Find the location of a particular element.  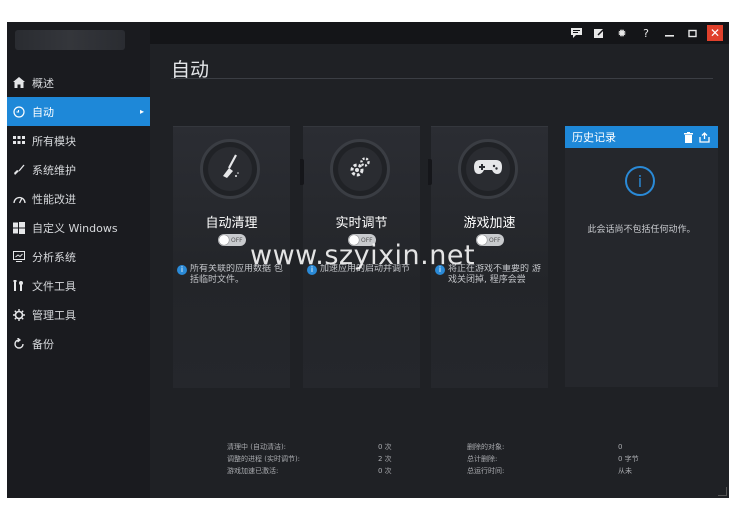

auto-clean-toggle: OFF is located at coordinates (232, 240).